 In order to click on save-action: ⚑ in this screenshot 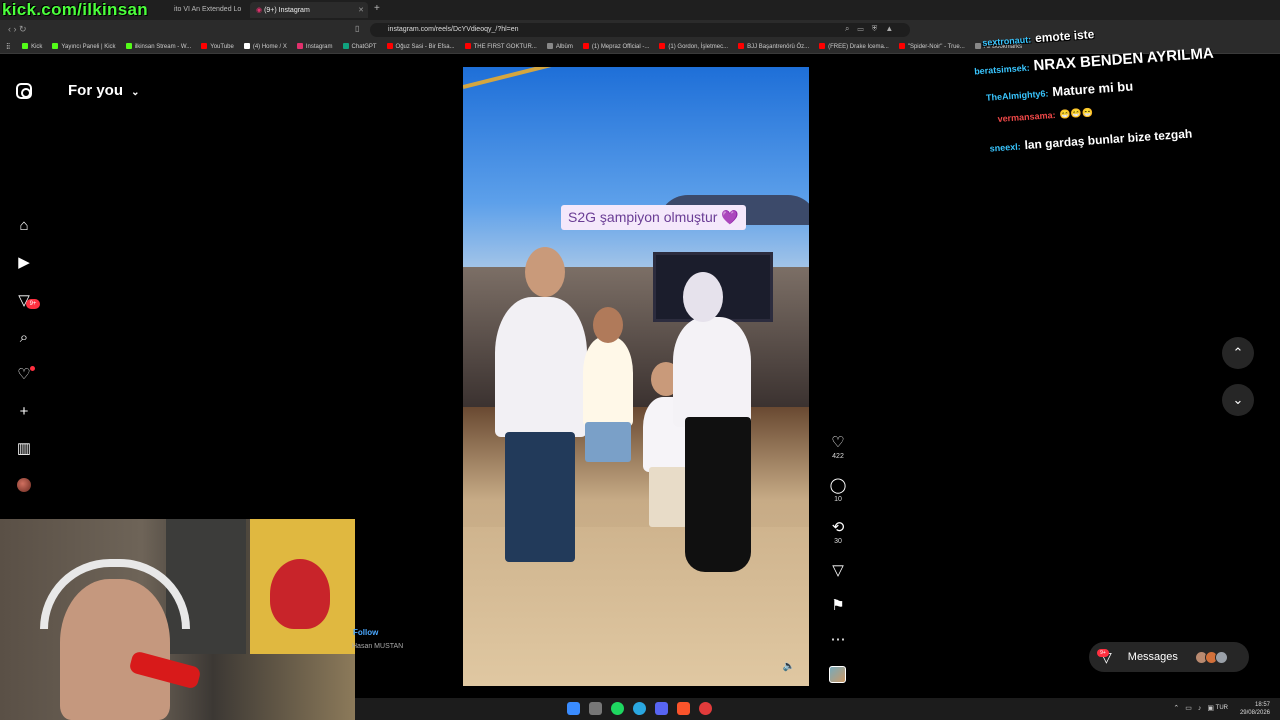, I will do `click(838, 605)`.